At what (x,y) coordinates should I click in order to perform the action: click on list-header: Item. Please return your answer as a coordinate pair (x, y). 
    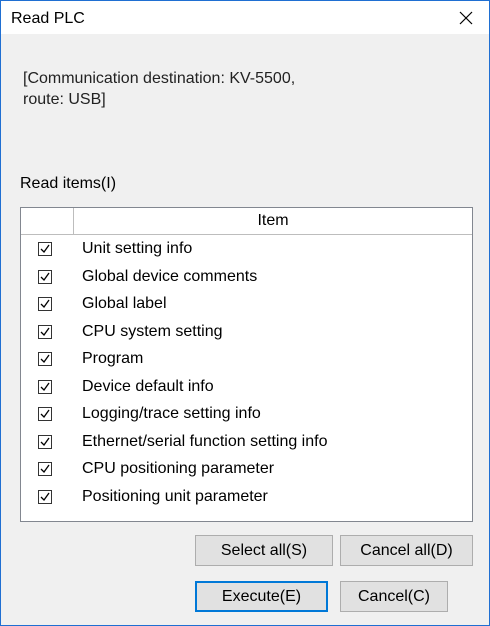
    Looking at the image, I should click on (246, 221).